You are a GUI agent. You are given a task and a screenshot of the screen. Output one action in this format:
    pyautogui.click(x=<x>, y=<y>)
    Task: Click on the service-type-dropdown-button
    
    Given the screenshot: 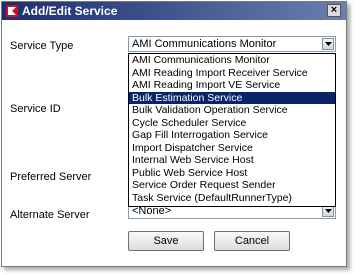 What is the action you would take?
    pyautogui.click(x=328, y=44)
    